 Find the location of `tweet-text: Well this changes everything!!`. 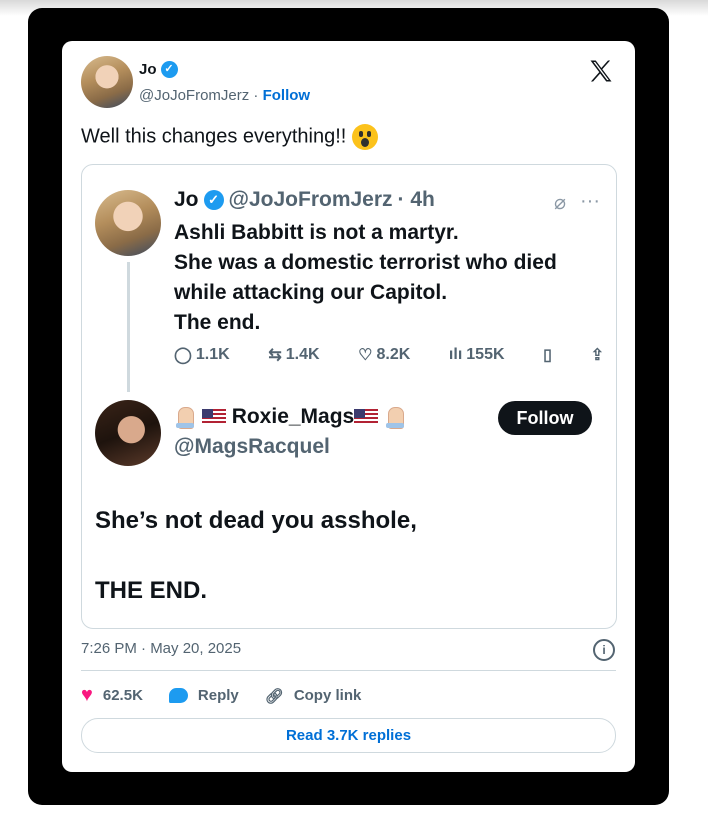

tweet-text: Well this changes everything!! is located at coordinates (230, 137).